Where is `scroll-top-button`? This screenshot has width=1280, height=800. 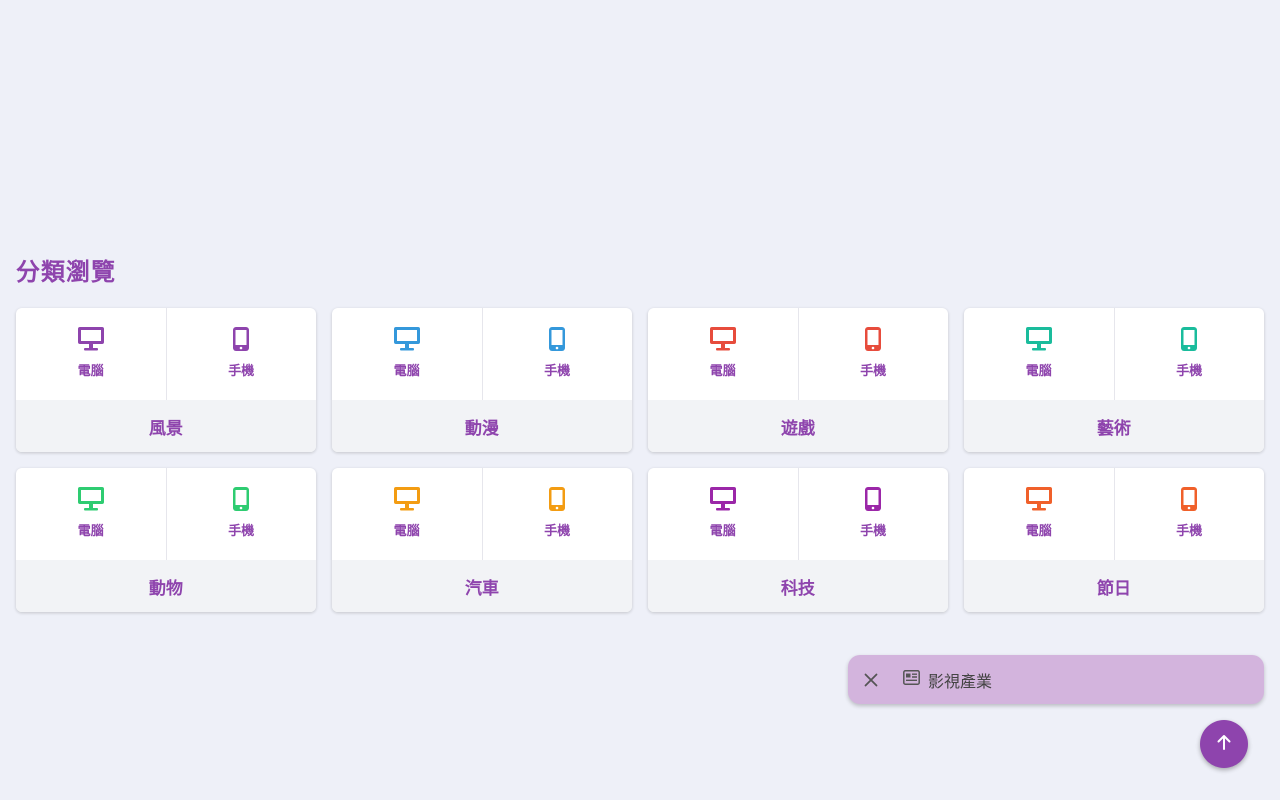
scroll-top-button is located at coordinates (1224, 744).